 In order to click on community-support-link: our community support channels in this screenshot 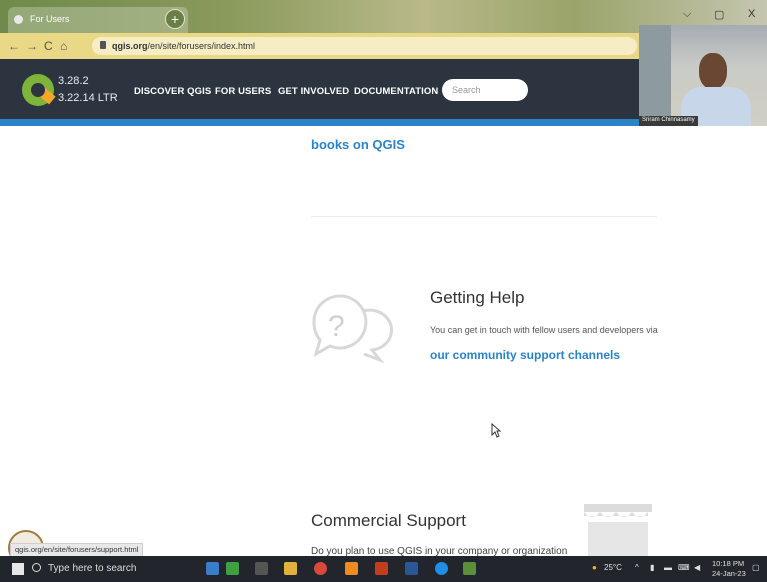, I will do `click(525, 355)`.